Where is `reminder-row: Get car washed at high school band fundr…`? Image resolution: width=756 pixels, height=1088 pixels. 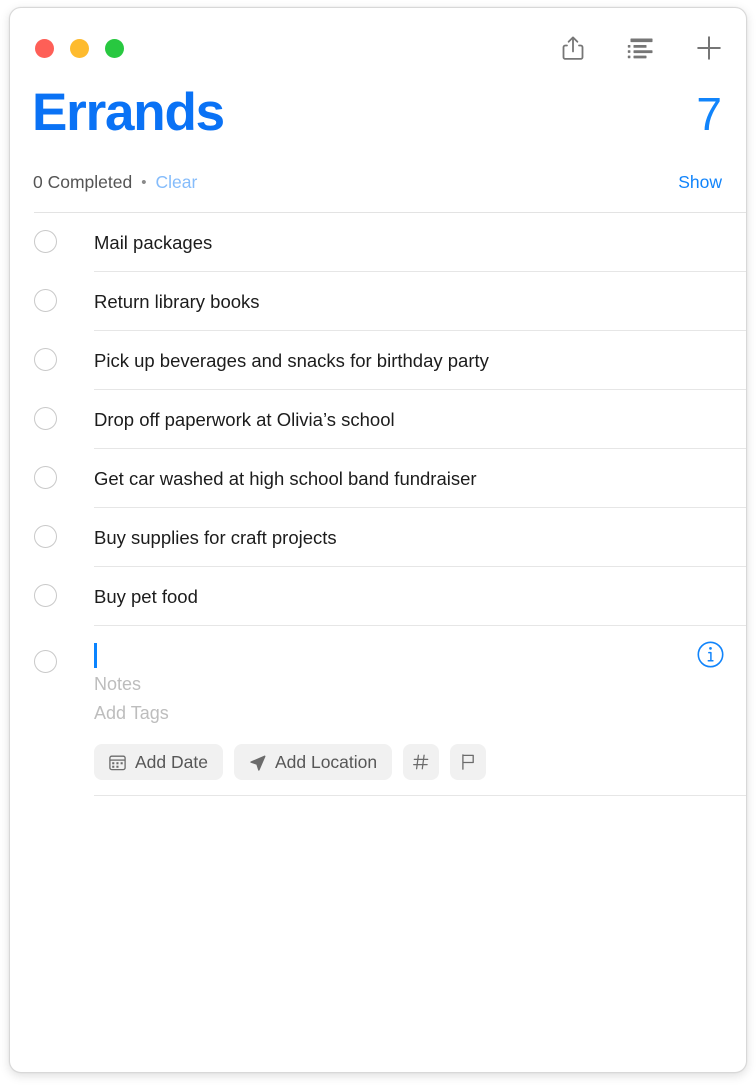 reminder-row: Get car washed at high school band fundr… is located at coordinates (378, 478).